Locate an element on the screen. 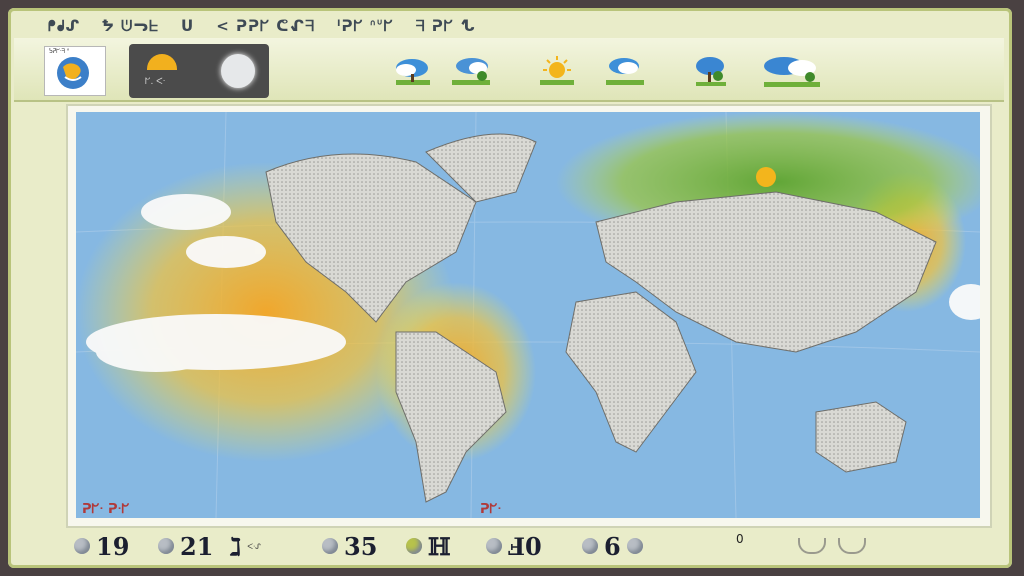 The height and width of the screenshot is (576, 1024). widget-readout: ᖸ. ᐸᐧ is located at coordinates (155, 82).